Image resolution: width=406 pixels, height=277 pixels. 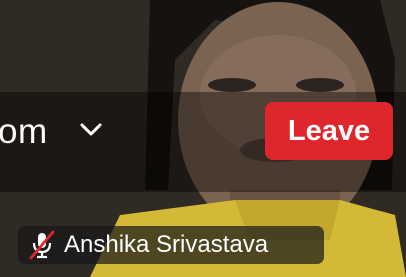 What do you see at coordinates (329, 131) in the screenshot?
I see `leave-button: Leave` at bounding box center [329, 131].